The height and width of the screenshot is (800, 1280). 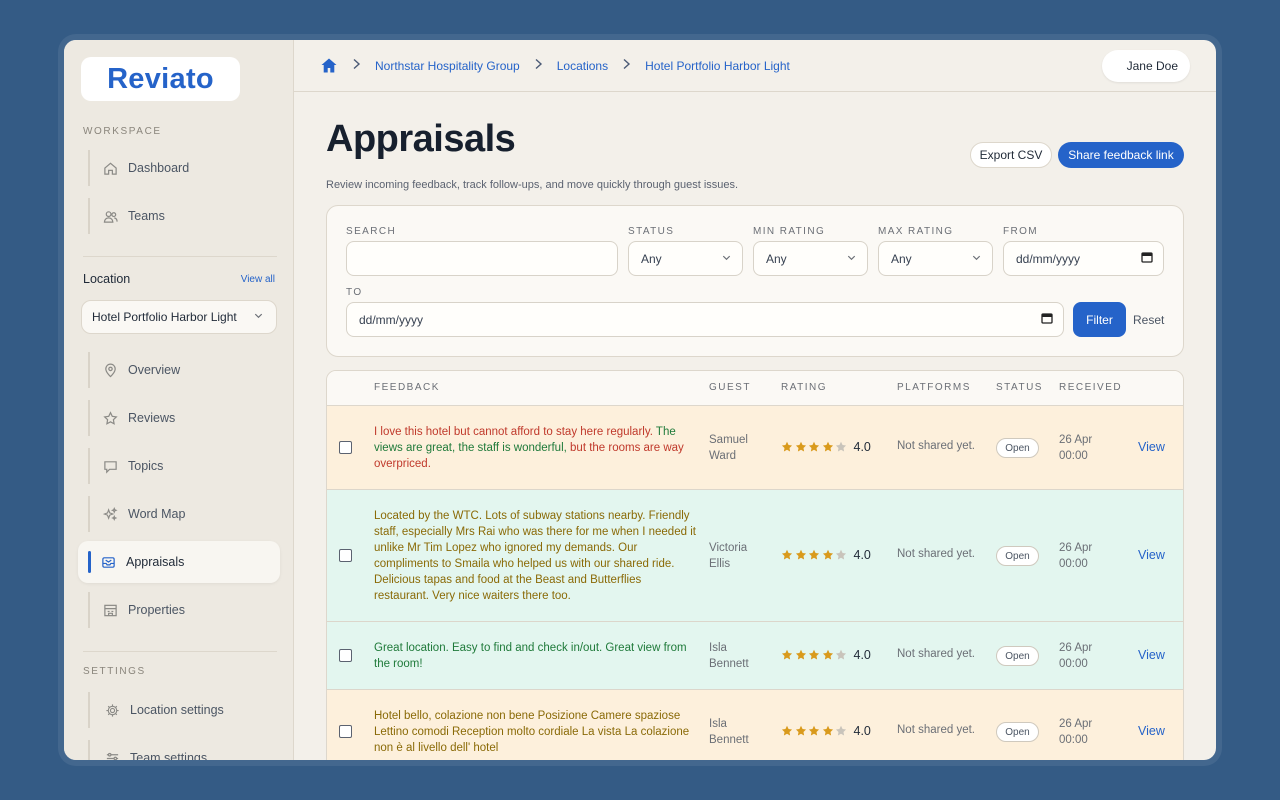 What do you see at coordinates (407, 387) in the screenshot?
I see `column-header-feedback: FEEDBACK` at bounding box center [407, 387].